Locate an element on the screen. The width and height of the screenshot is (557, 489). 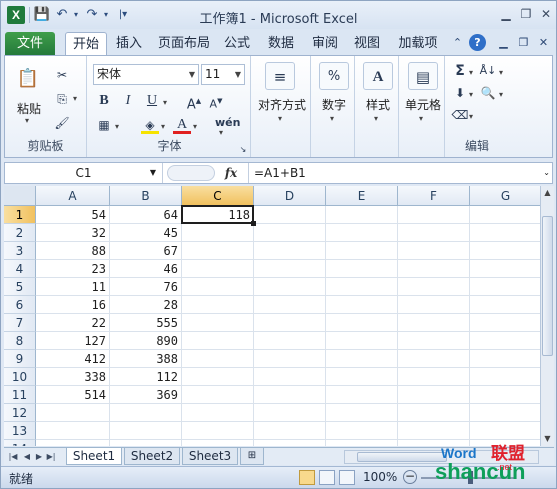
cell-e14 is located at coordinates (362, 443).